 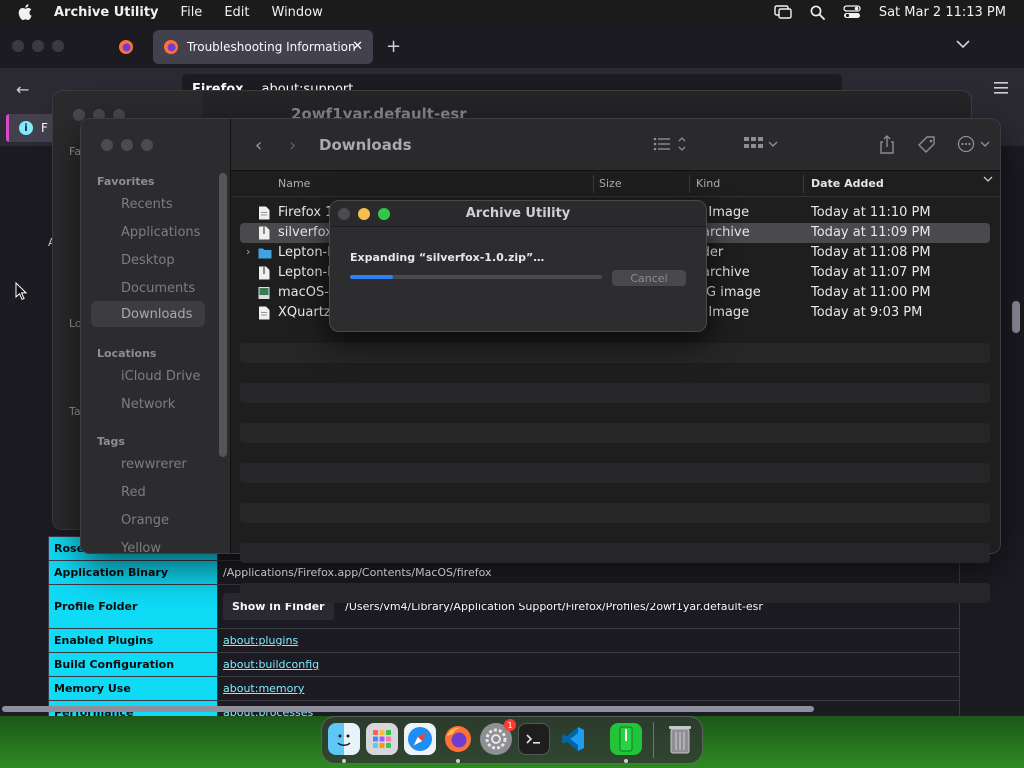 I want to click on table-row: Enabled Plugins about:plugins, so click(x=504, y=640).